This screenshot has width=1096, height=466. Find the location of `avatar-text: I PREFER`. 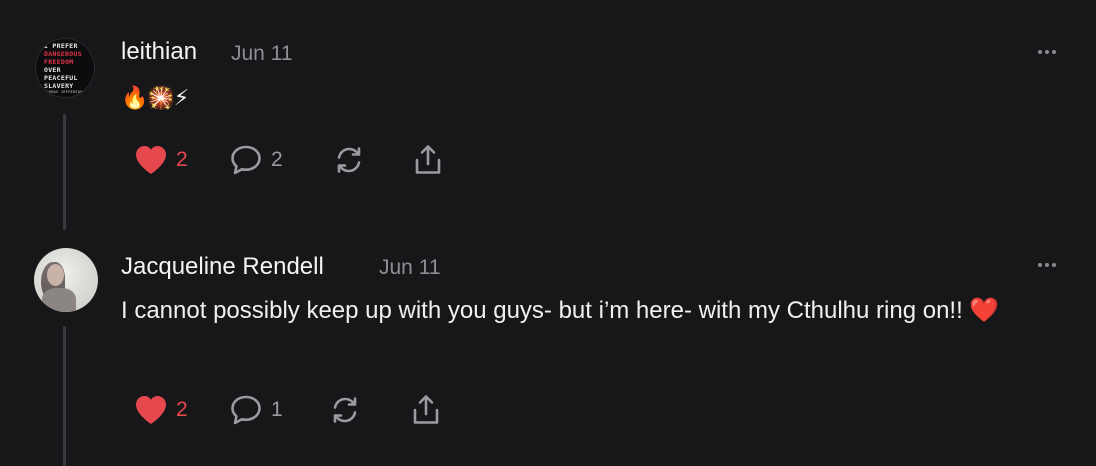

avatar-text: I PREFER is located at coordinates (61, 45).